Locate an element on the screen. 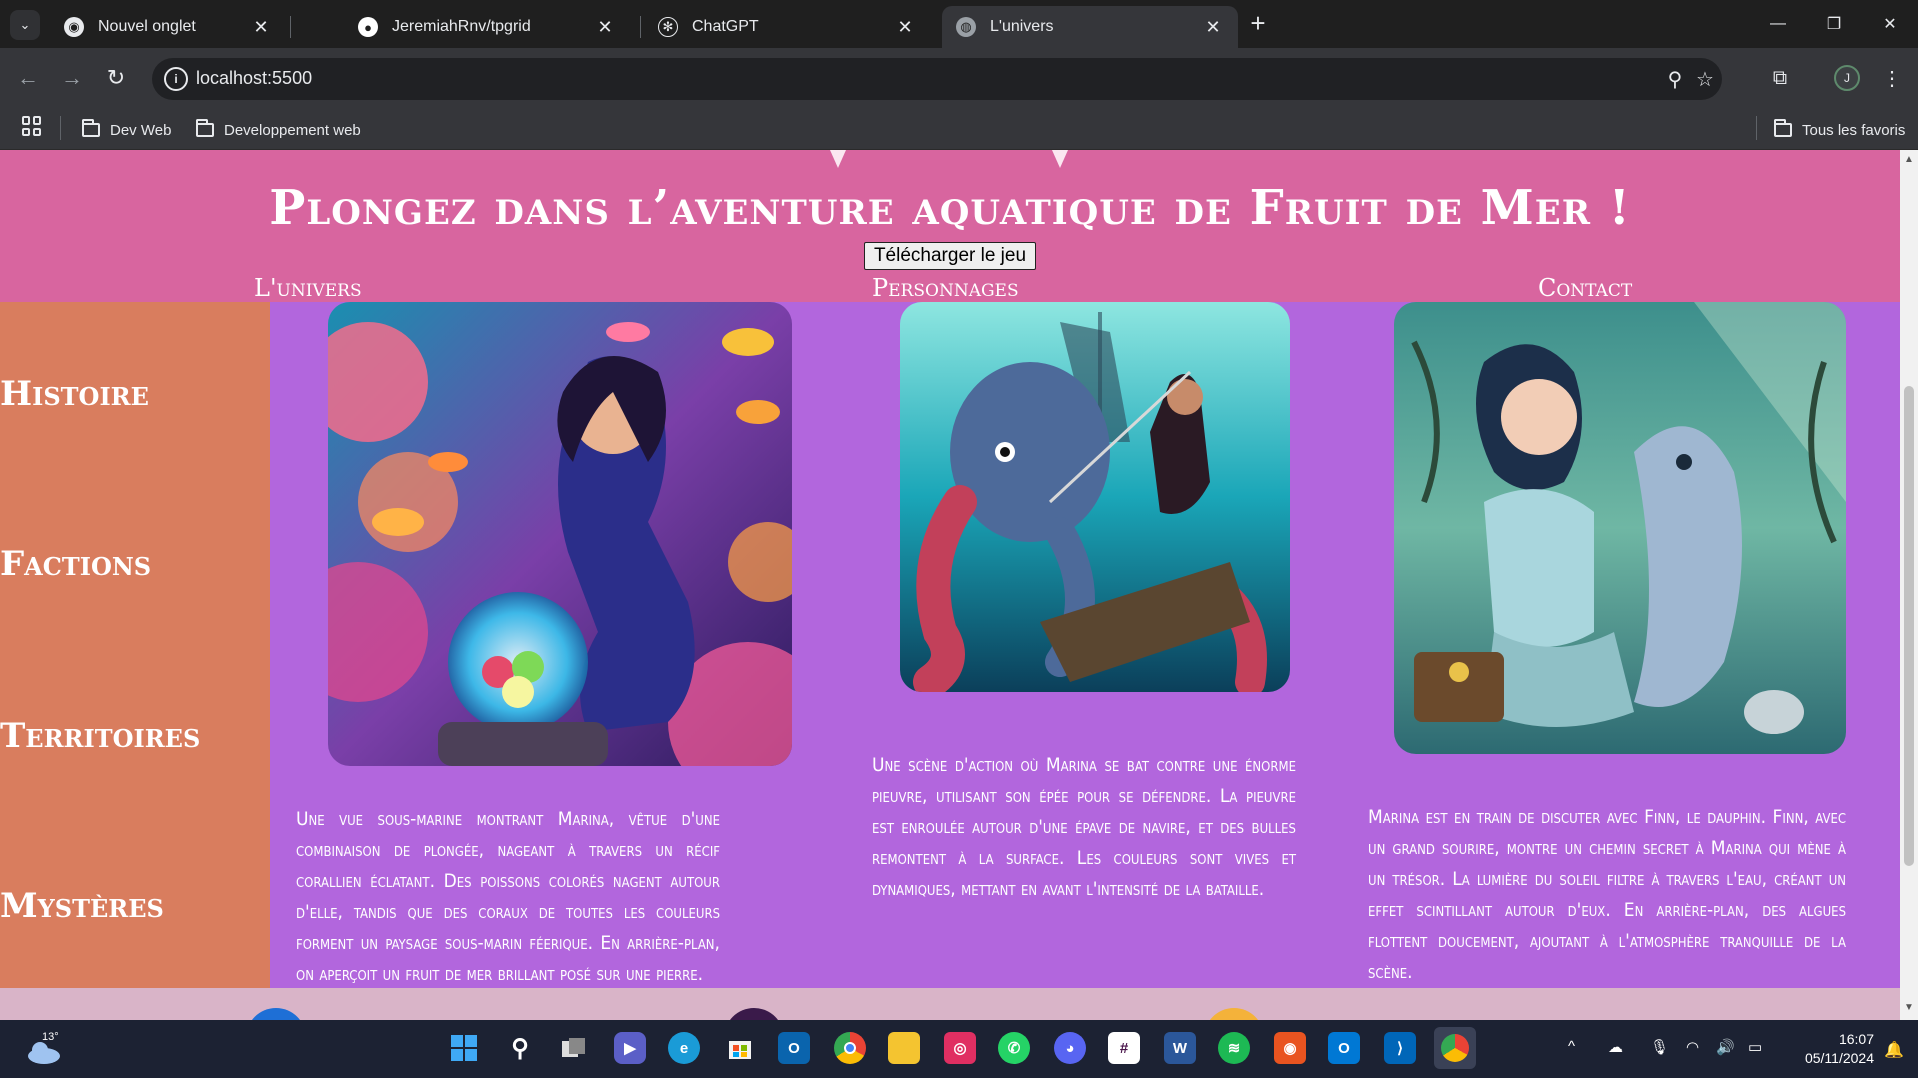 The height and width of the screenshot is (1078, 1918). scroll-down-arrow: ▼ is located at coordinates (1909, 1008).